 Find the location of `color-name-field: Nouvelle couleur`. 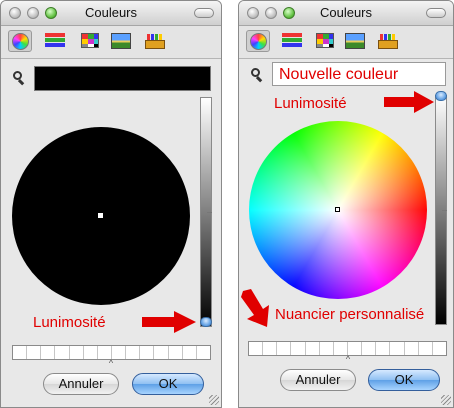

color-name-field: Nouvelle couleur is located at coordinates (359, 74).